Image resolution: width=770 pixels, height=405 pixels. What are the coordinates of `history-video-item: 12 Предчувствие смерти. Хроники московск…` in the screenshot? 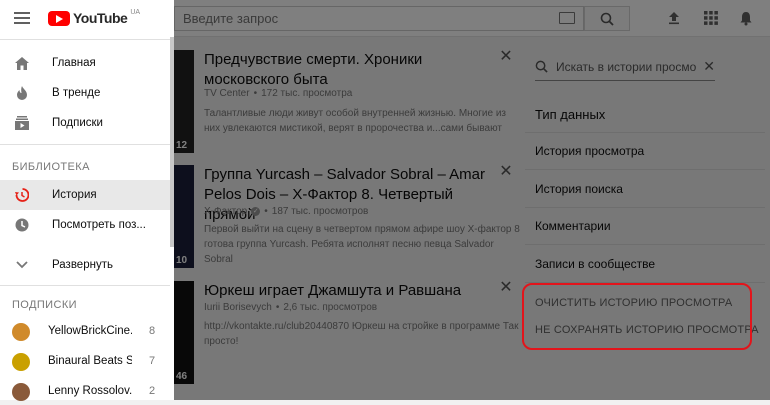 It's located at (346, 102).